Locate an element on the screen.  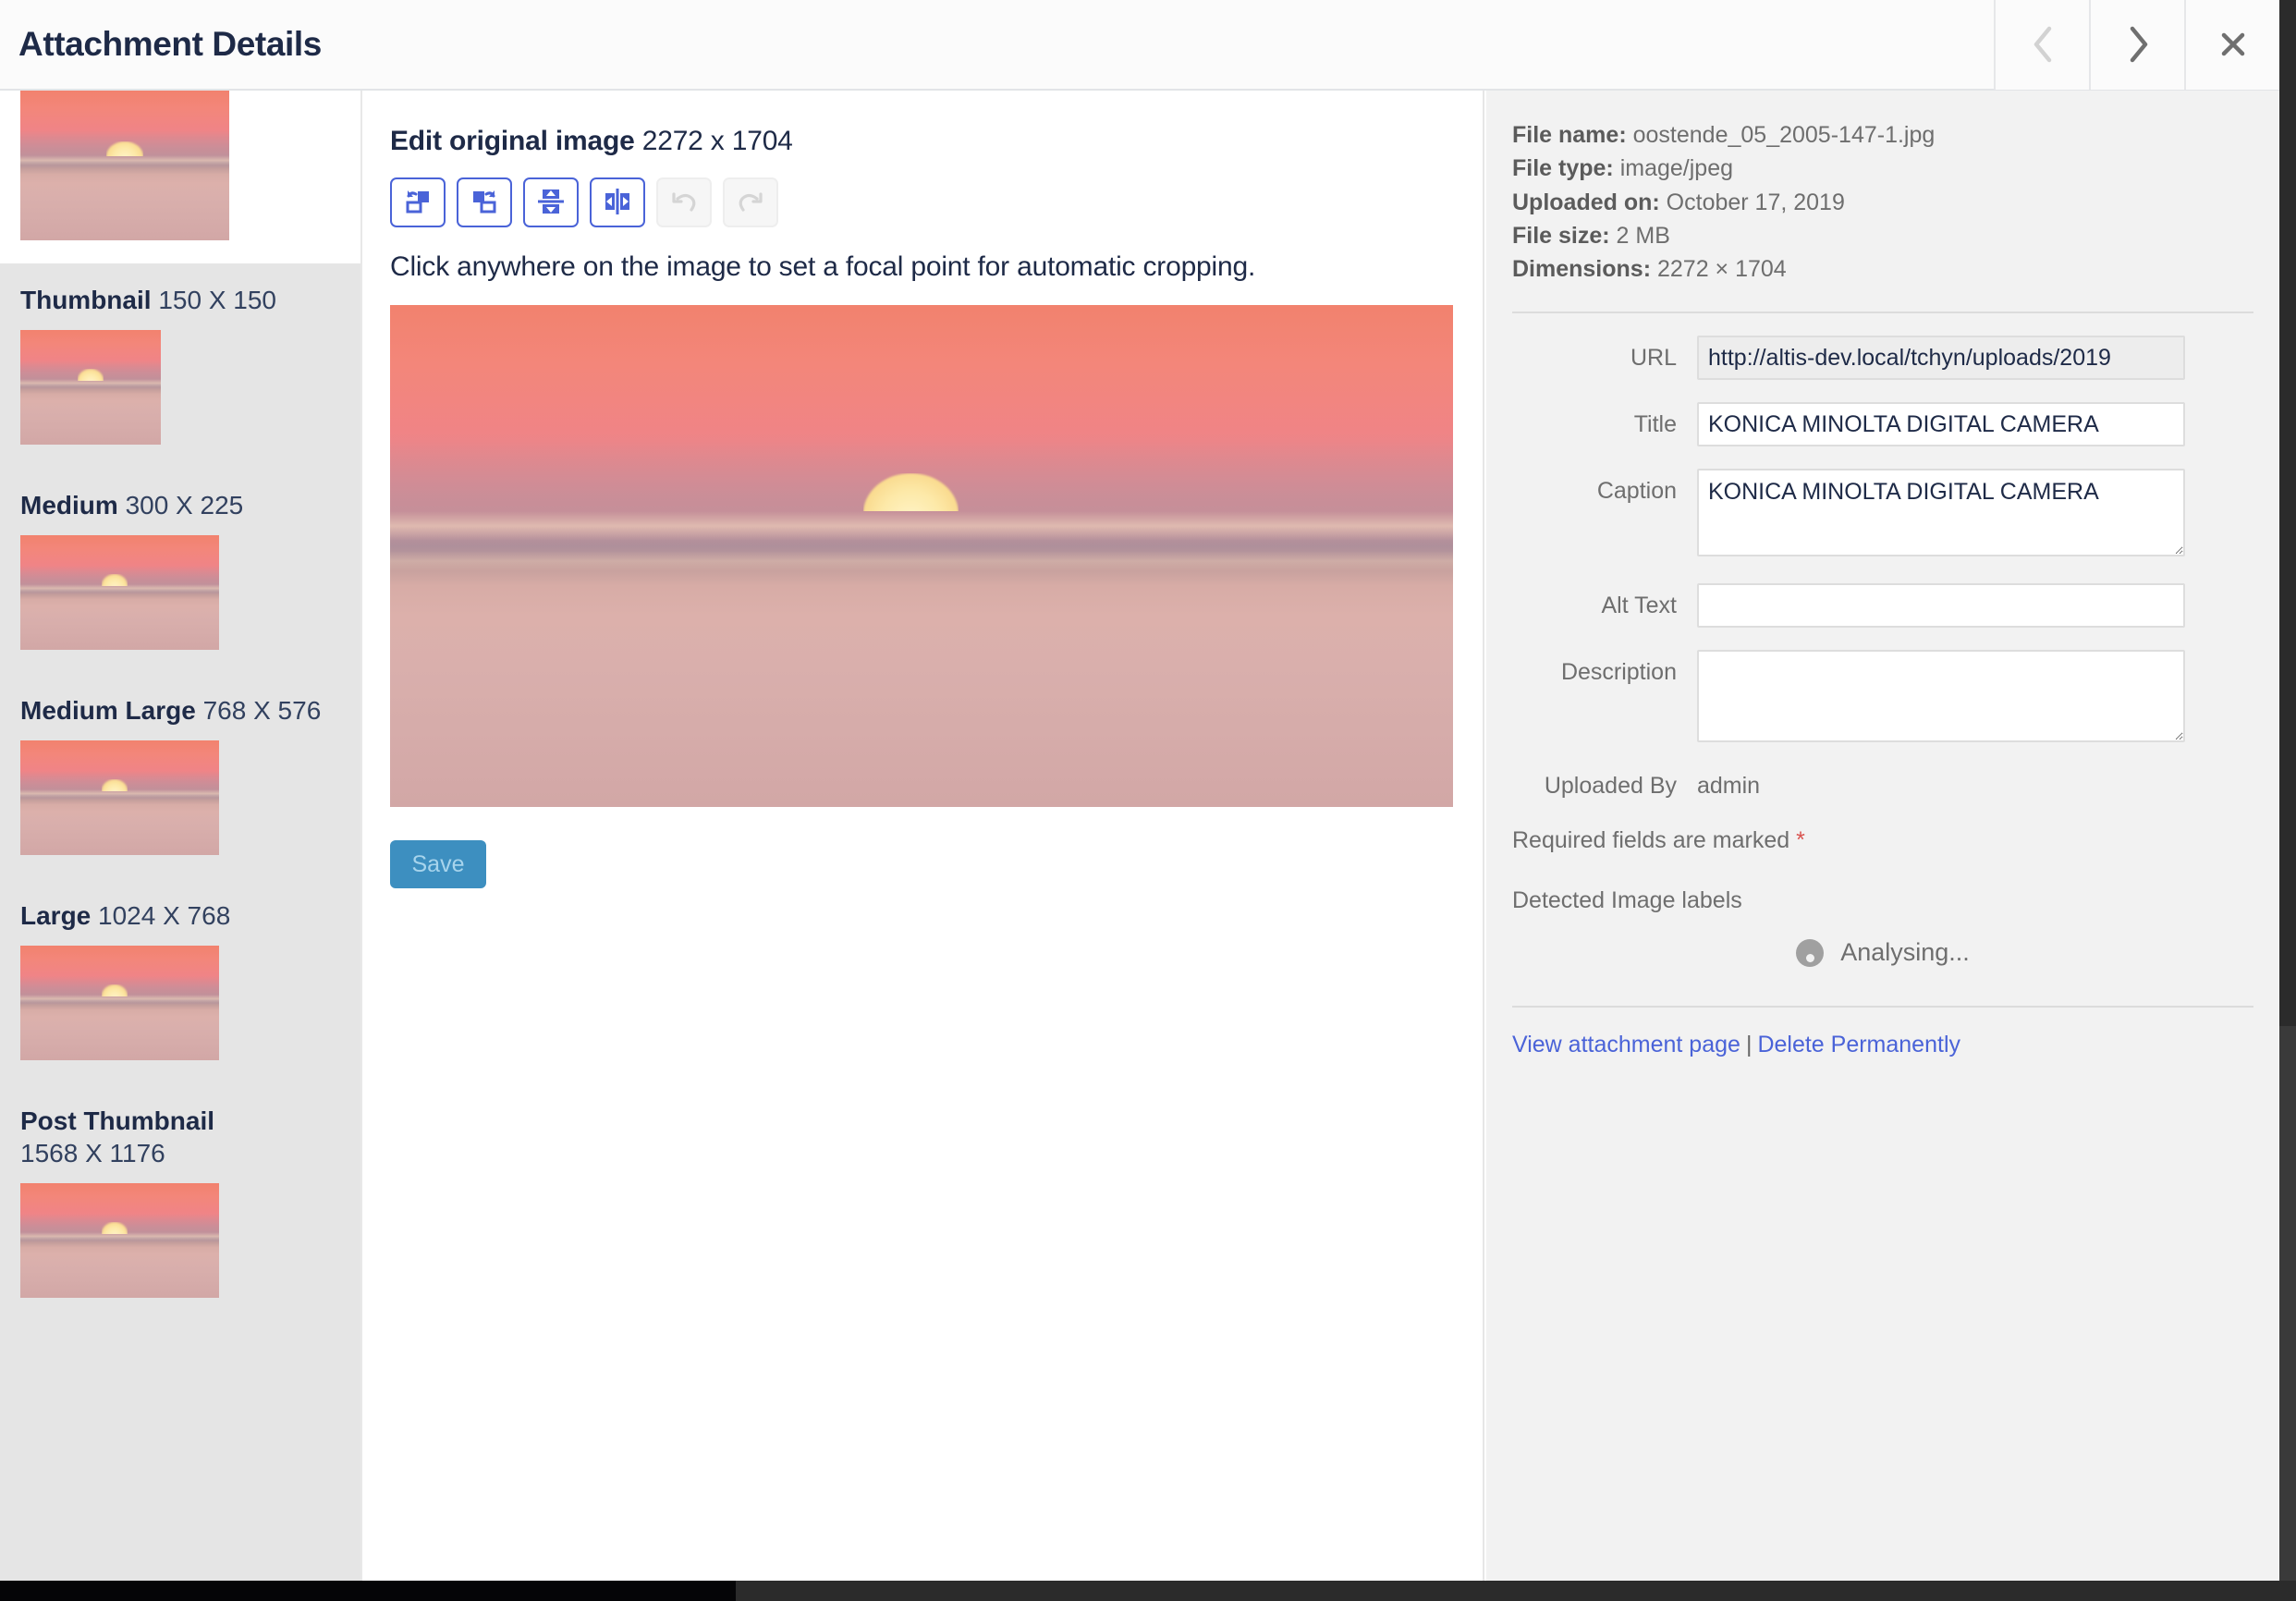
attachment-actions: View attachment page | Delete Permanently is located at coordinates (1883, 1045).